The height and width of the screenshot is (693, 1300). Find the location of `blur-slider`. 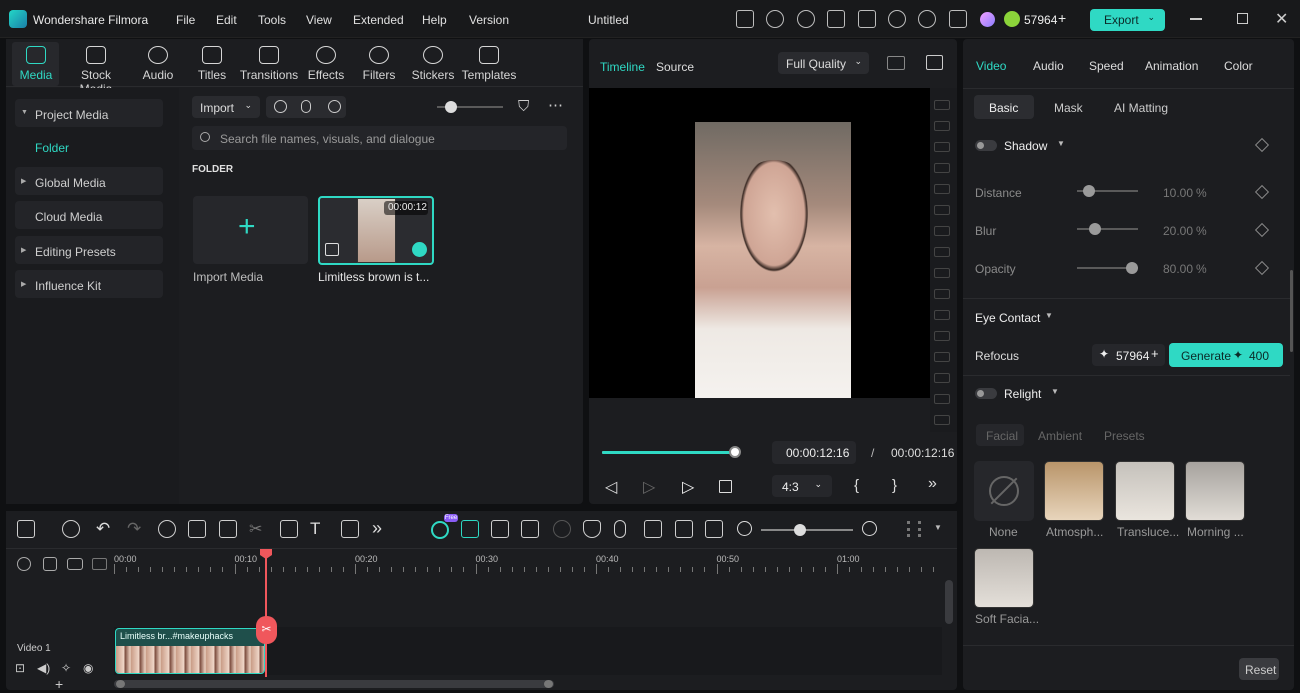

blur-slider is located at coordinates (1107, 229).